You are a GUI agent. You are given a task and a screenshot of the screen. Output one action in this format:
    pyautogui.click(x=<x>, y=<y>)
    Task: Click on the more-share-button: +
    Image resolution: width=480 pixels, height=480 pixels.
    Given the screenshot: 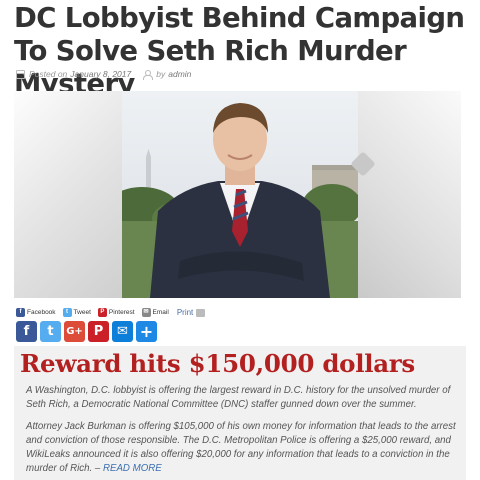 What is the action you would take?
    pyautogui.click(x=146, y=331)
    